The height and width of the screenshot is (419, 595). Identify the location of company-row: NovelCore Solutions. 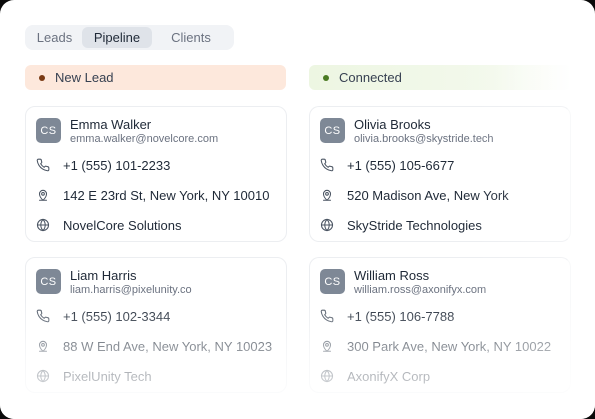
(109, 225).